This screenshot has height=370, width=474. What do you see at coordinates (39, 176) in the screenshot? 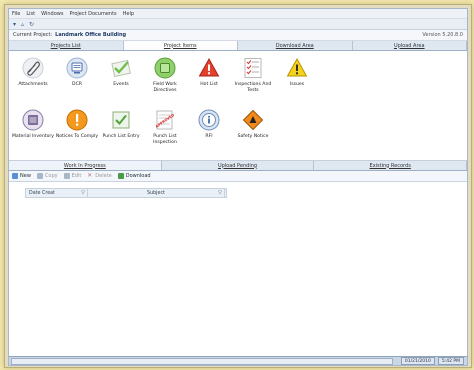
I see `copy-icon` at bounding box center [39, 176].